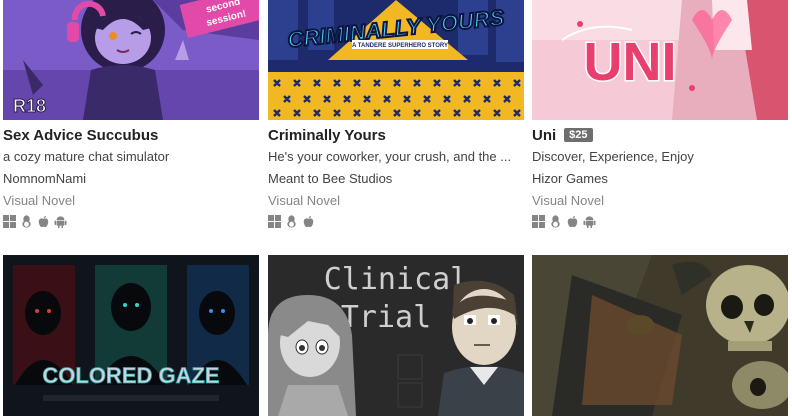  Describe the element at coordinates (570, 178) in the screenshot. I see `game-author-link: Hizor Games` at that location.